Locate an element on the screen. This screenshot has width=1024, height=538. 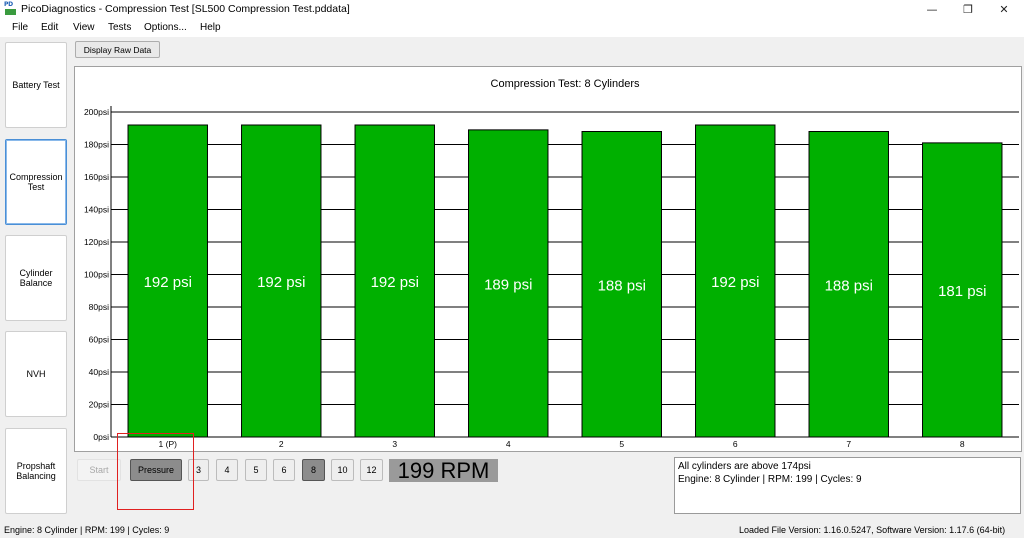
sidebar-item-battery-test: Battery Test is located at coordinates (36, 85).